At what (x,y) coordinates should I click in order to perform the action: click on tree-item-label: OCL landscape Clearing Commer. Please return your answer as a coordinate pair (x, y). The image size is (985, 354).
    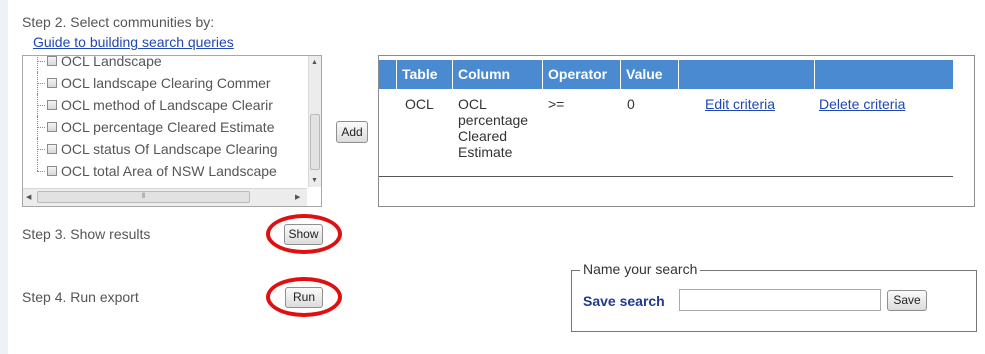
    Looking at the image, I should click on (166, 83).